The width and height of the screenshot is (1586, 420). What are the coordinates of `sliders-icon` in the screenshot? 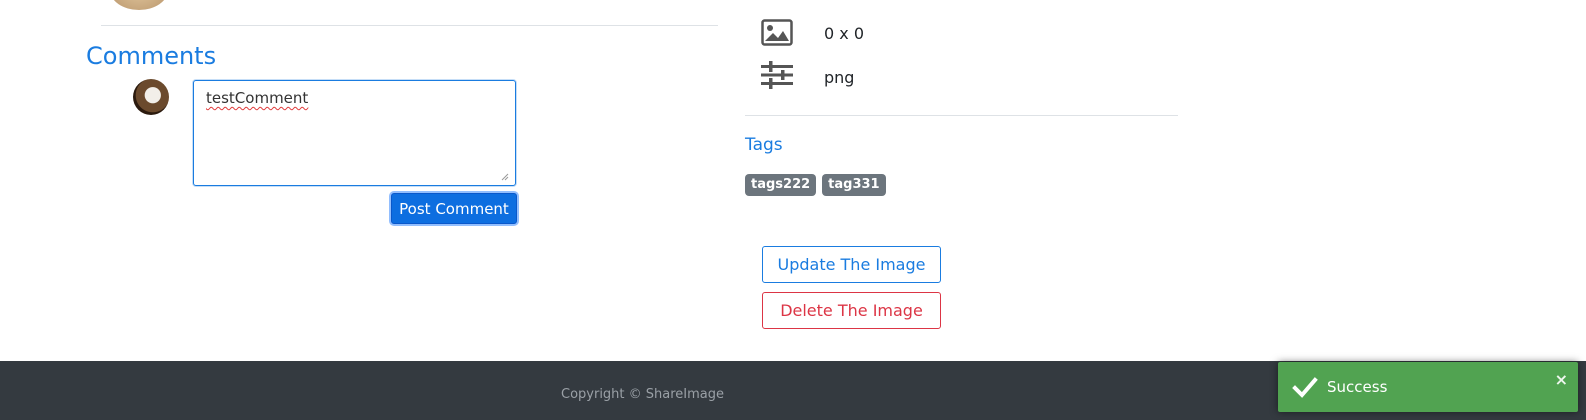 It's located at (777, 75).